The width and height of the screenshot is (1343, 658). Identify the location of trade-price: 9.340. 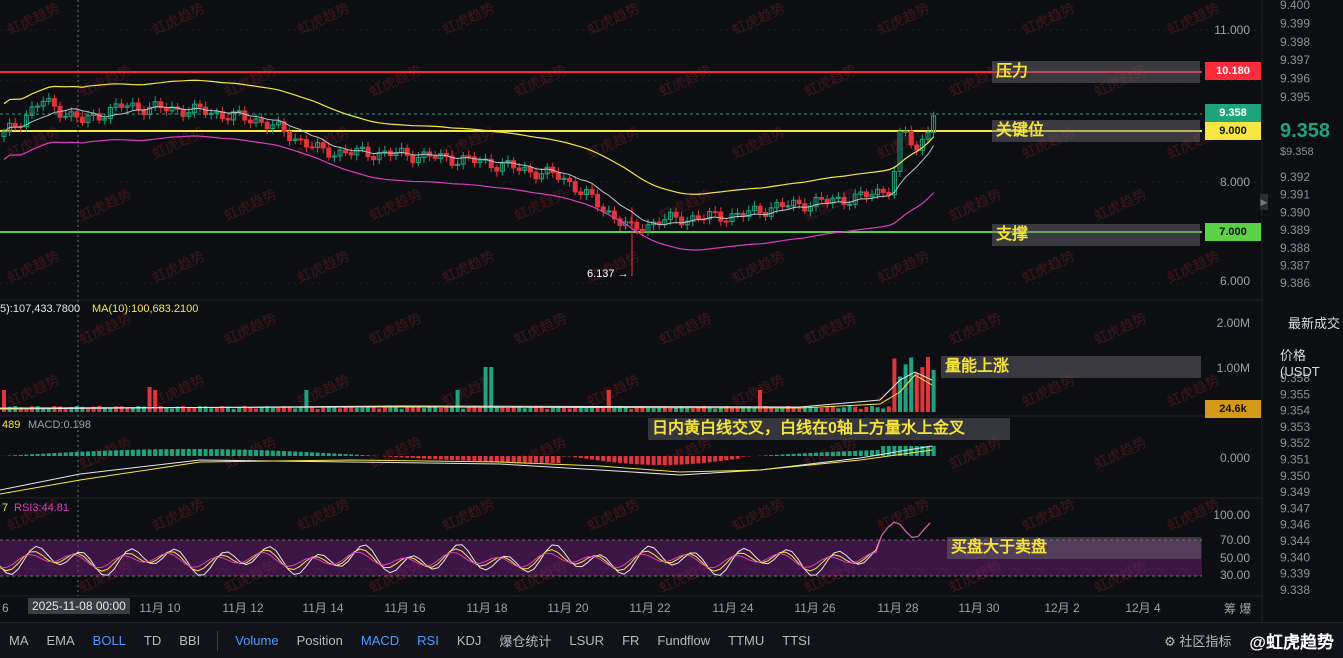
(1295, 557).